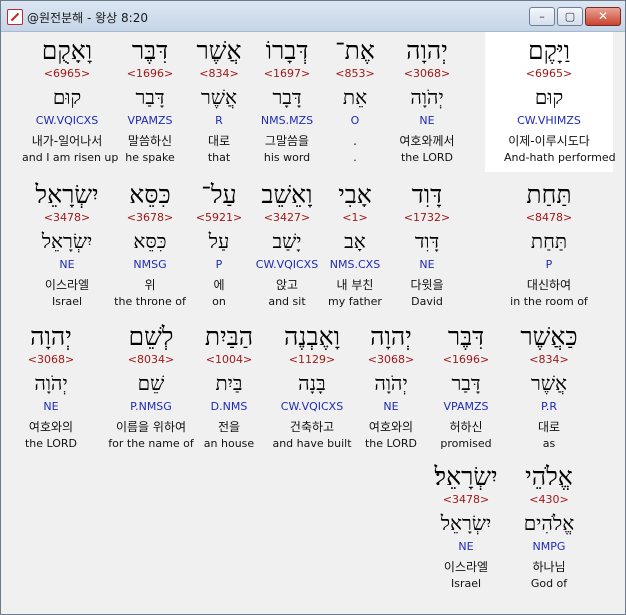 The height and width of the screenshot is (615, 626). Describe the element at coordinates (549, 218) in the screenshot. I see `strong-number: <8478>` at that location.